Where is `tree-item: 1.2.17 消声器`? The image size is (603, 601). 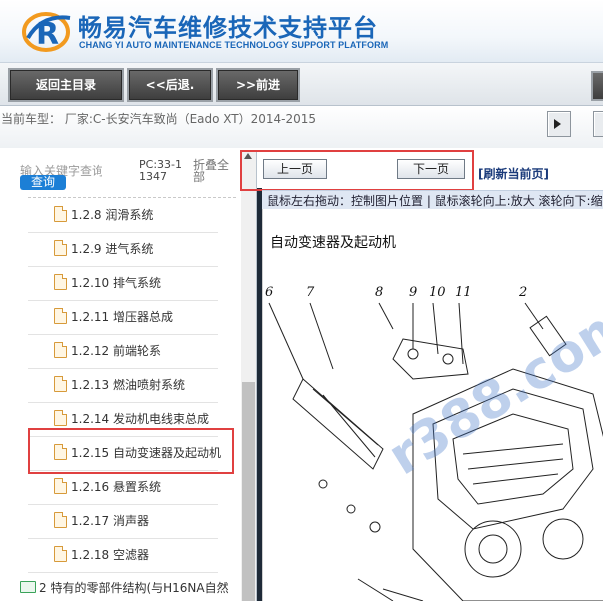
tree-item: 1.2.17 消声器 is located at coordinates (123, 521).